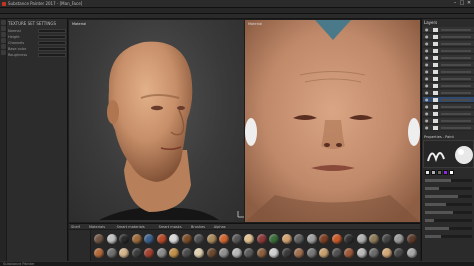 The width and height of the screenshot is (474, 266). What do you see at coordinates (198, 227) in the screenshot?
I see `shelf-tab: Brushes` at bounding box center [198, 227].